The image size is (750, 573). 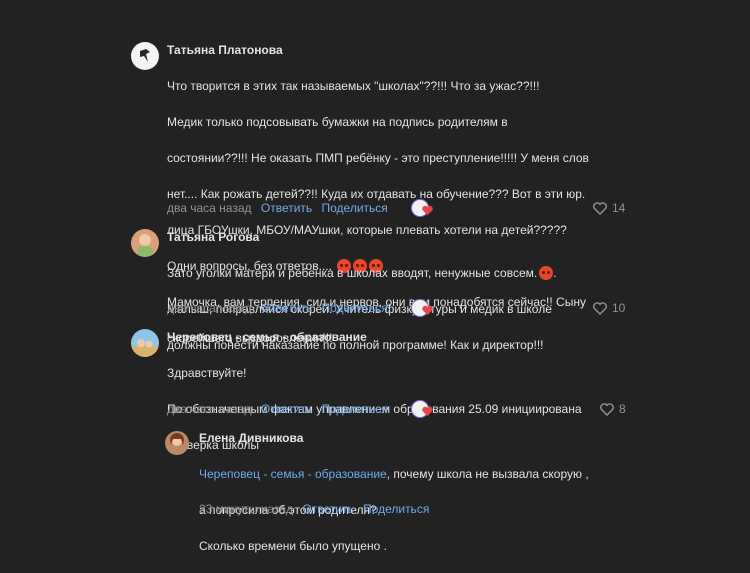 What do you see at coordinates (213, 237) in the screenshot?
I see `comment-author: Татьяна Рогова` at bounding box center [213, 237].